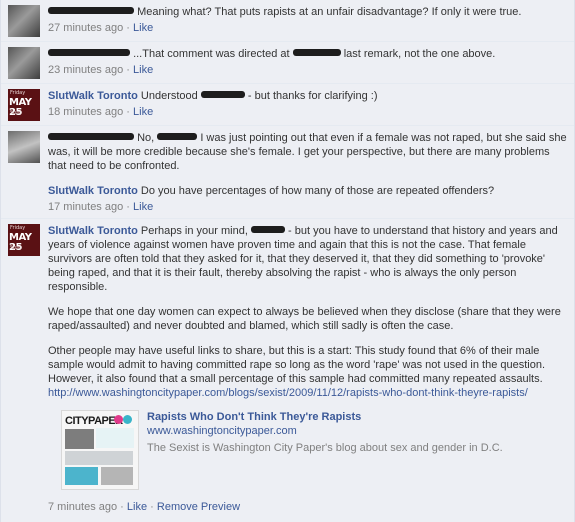 The width and height of the screenshot is (575, 522). Describe the element at coordinates (100, 450) in the screenshot. I see `link-preview-thumbnail: CITYPAPER` at that location.